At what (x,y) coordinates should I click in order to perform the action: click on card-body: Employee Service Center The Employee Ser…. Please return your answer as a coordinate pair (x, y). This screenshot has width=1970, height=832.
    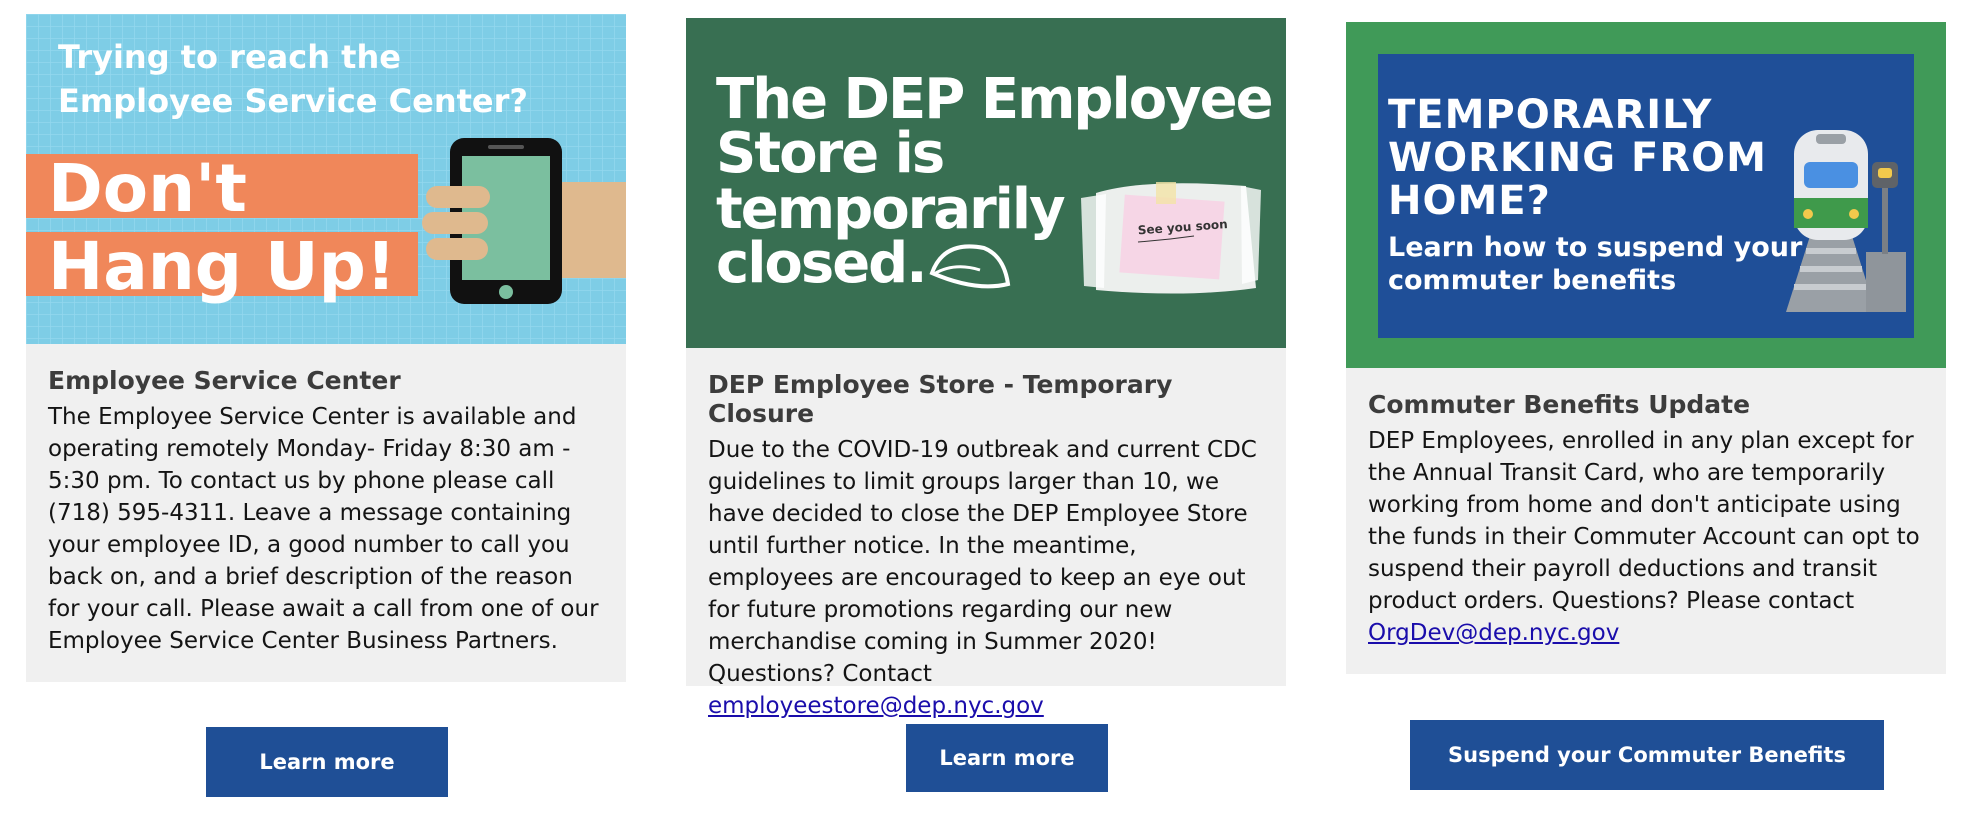
    Looking at the image, I should click on (326, 513).